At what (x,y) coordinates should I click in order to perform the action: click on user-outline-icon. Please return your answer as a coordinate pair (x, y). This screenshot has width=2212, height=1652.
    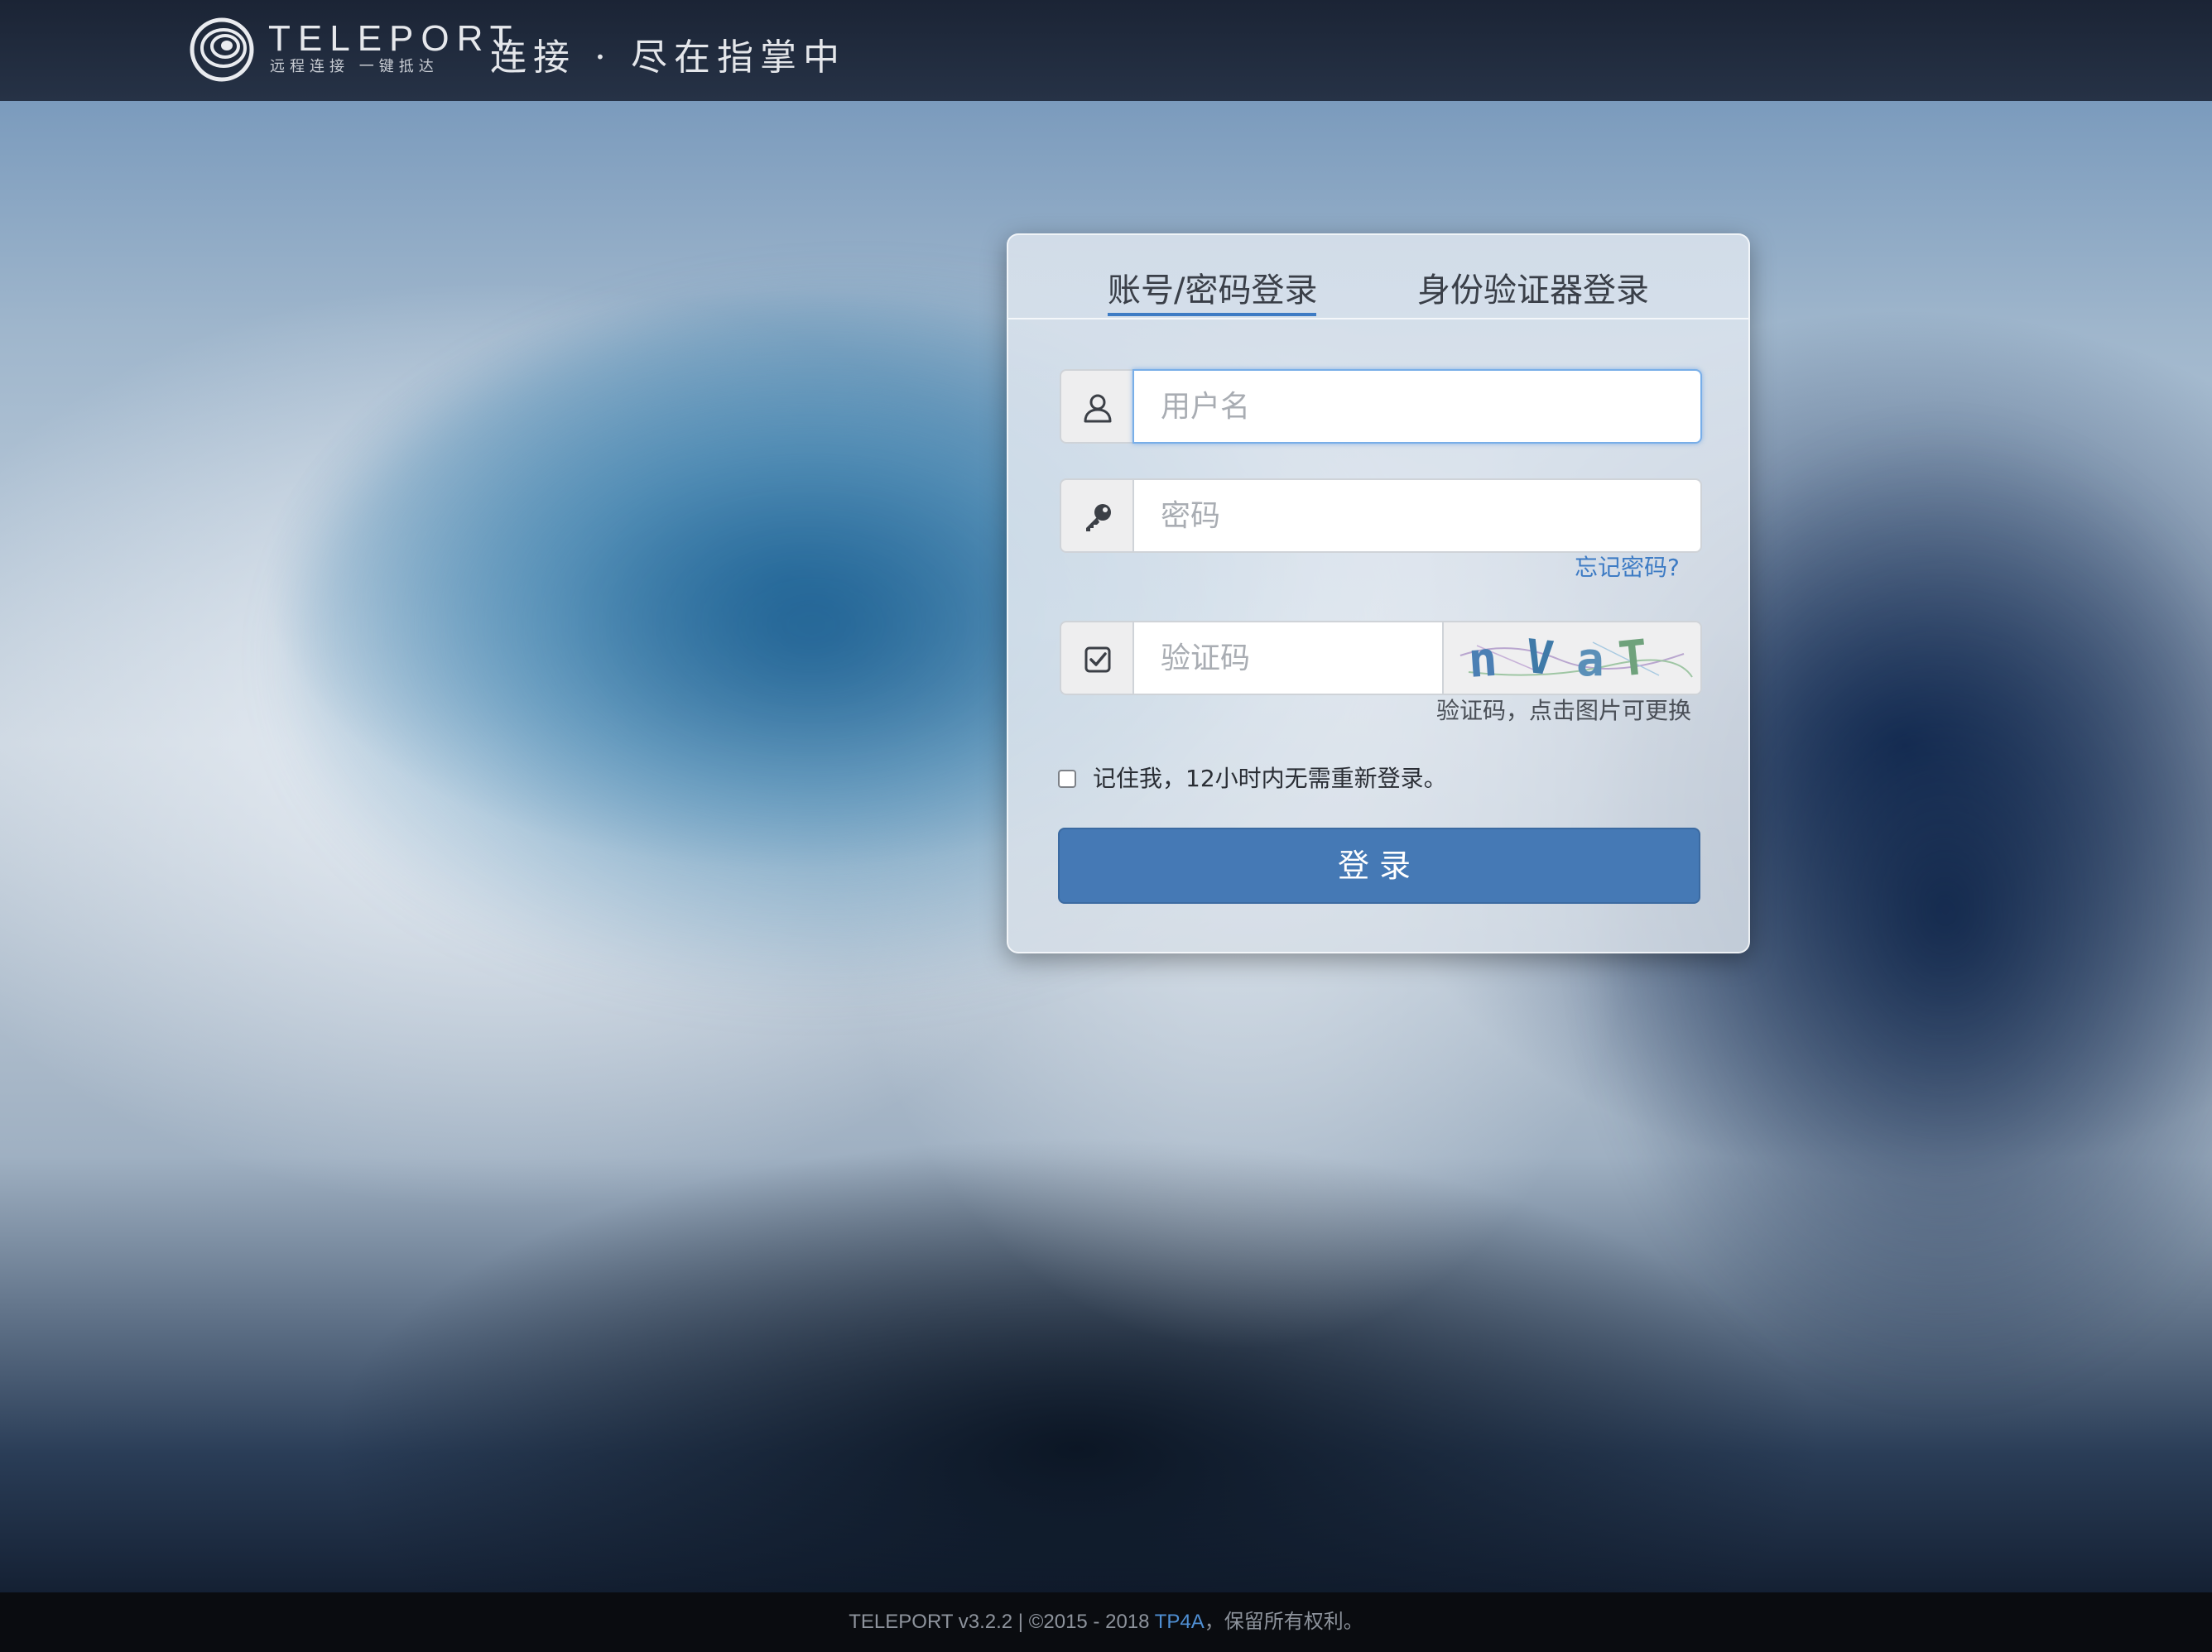
    Looking at the image, I should click on (1098, 408).